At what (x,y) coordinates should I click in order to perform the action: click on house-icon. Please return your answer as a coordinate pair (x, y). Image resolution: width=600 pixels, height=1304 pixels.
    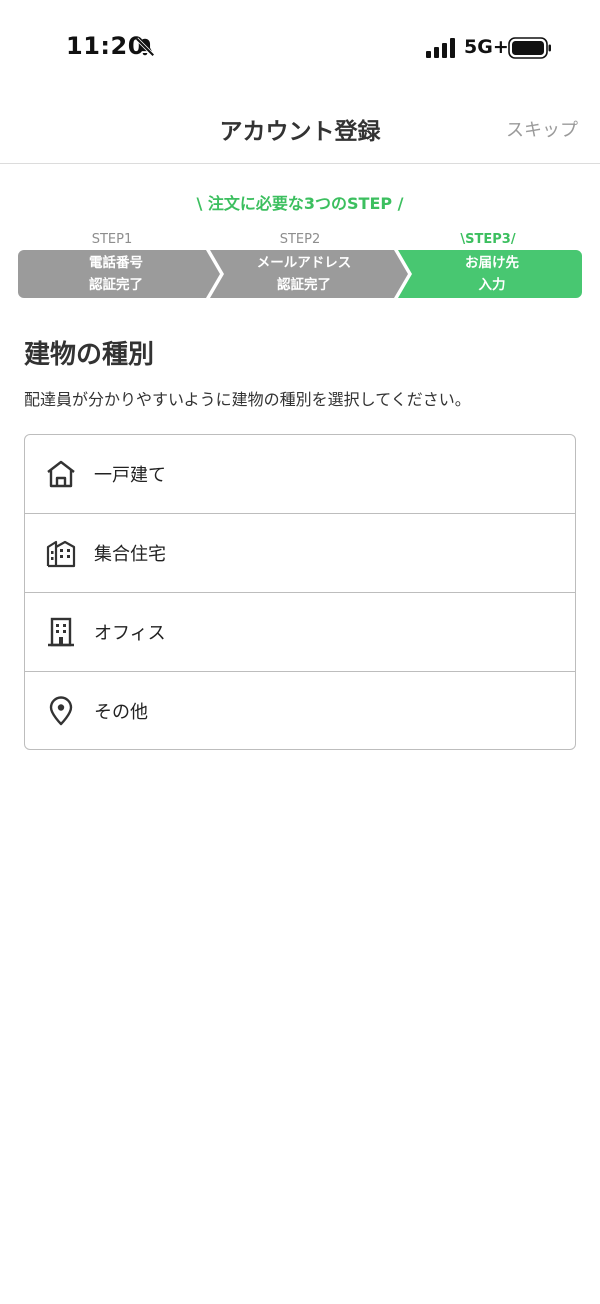
    Looking at the image, I should click on (61, 474).